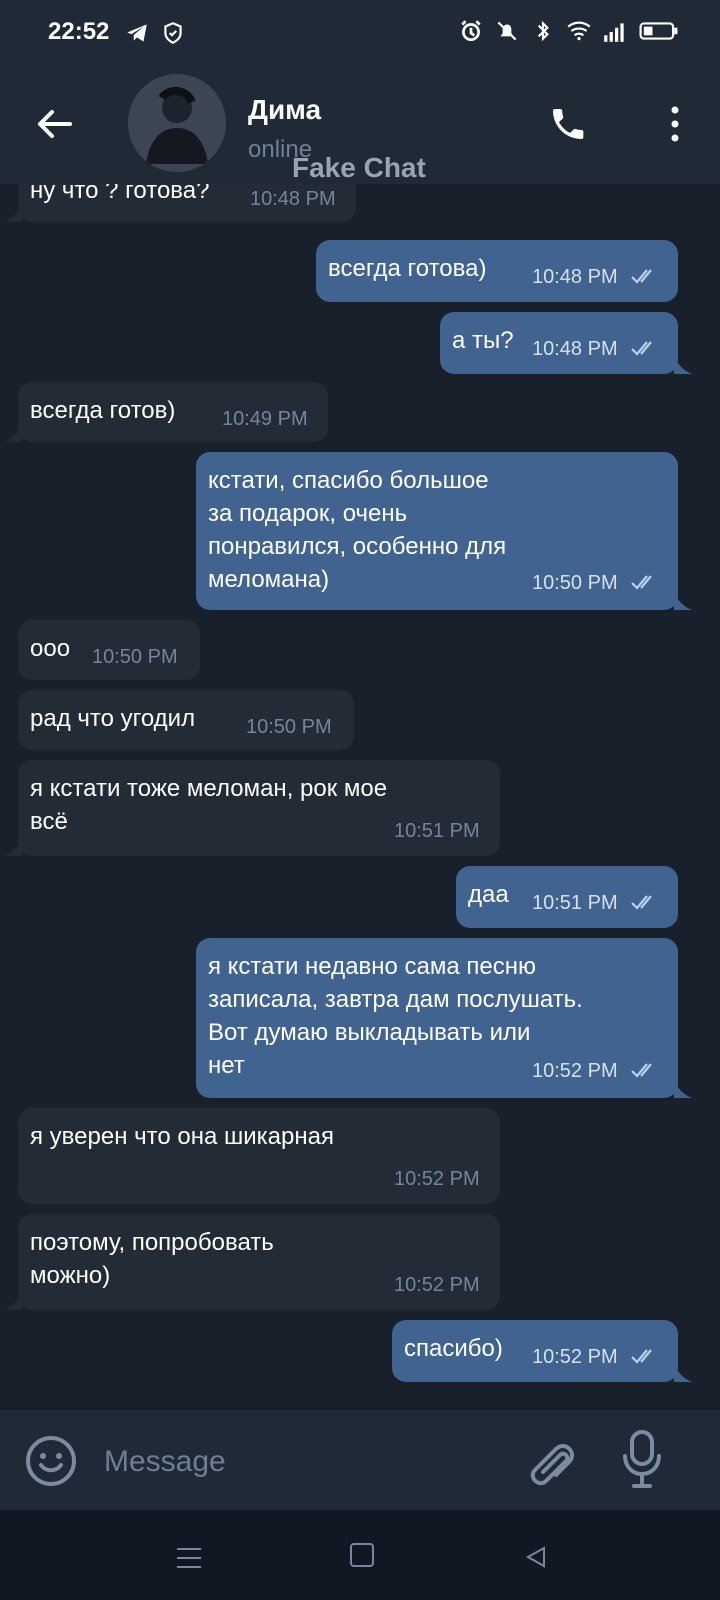  Describe the element at coordinates (294, 1462) in the screenshot. I see `message-input` at that location.